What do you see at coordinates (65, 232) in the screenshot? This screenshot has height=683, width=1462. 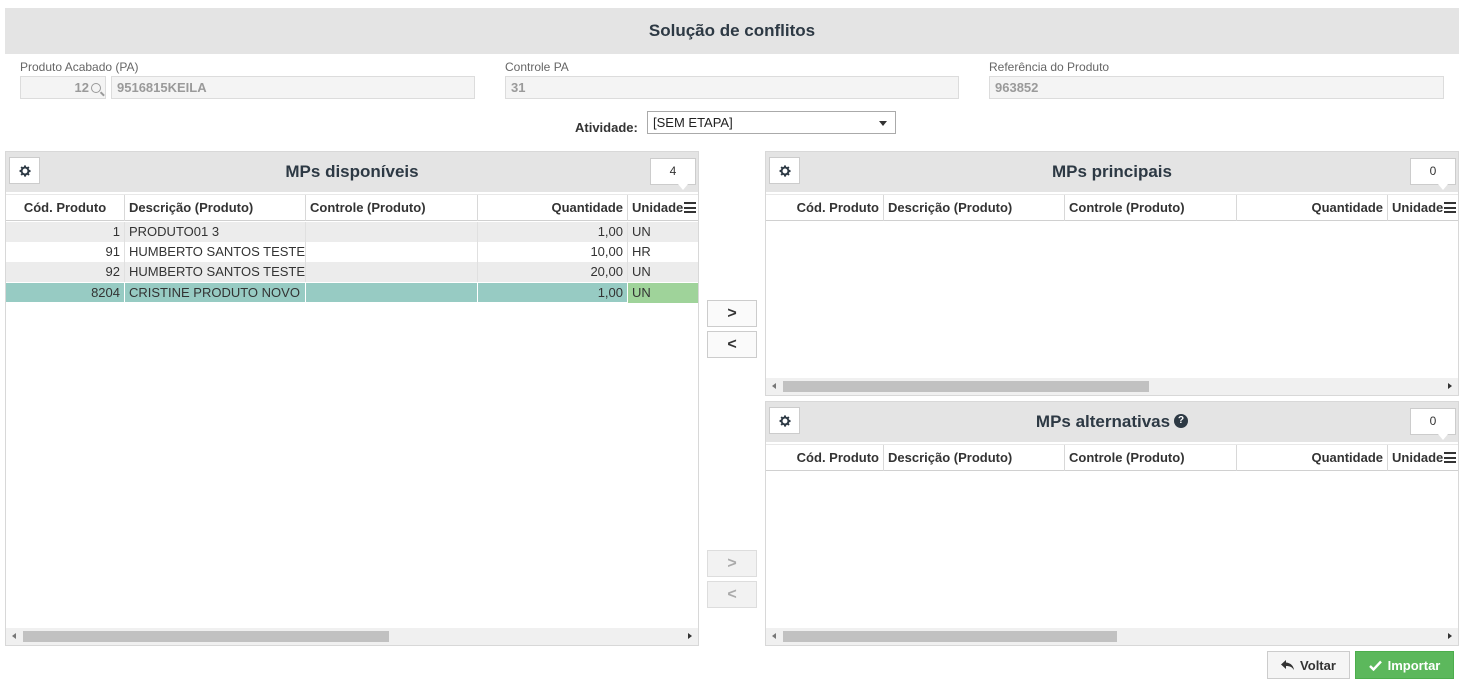 I see `cell-codigo: 1` at bounding box center [65, 232].